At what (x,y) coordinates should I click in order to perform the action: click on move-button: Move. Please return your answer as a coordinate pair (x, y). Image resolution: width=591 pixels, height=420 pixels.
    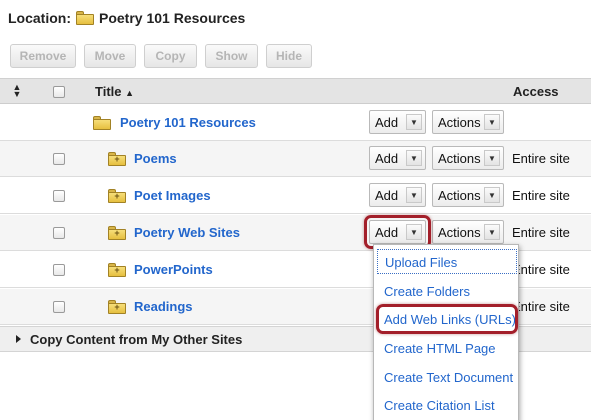
    Looking at the image, I should click on (110, 56).